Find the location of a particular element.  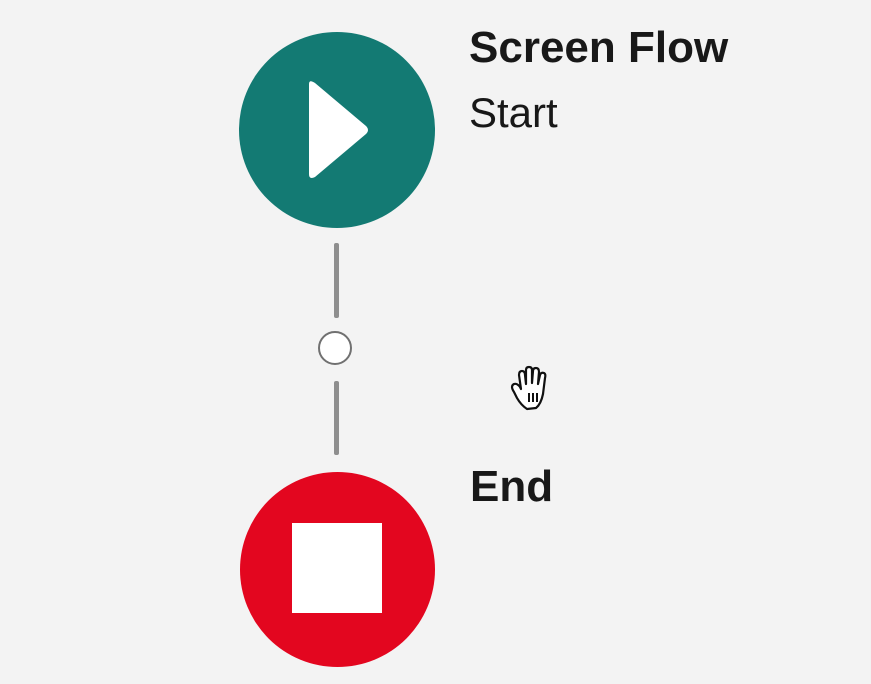

grab-hand-cursor-icon is located at coordinates (528, 388).